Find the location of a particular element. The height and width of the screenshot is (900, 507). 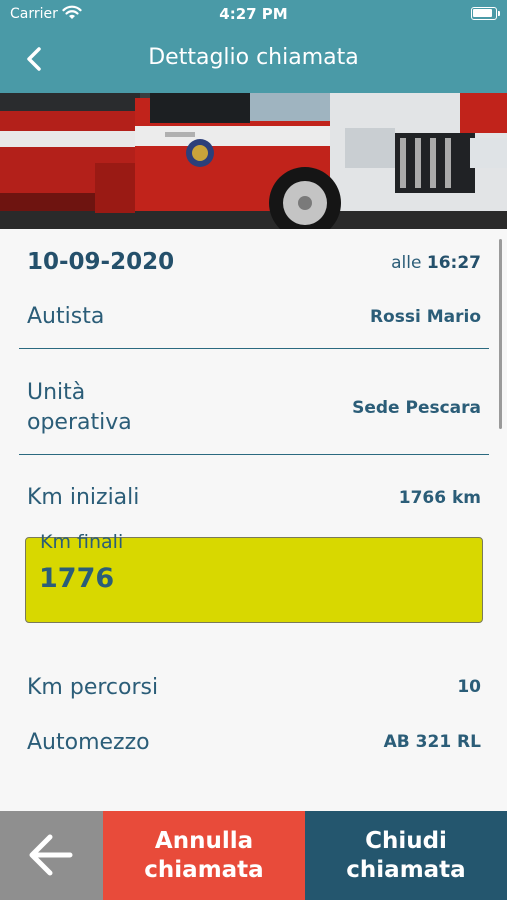

action-bar: Annulla chiamata Chiudi chiamata is located at coordinates (253, 855).